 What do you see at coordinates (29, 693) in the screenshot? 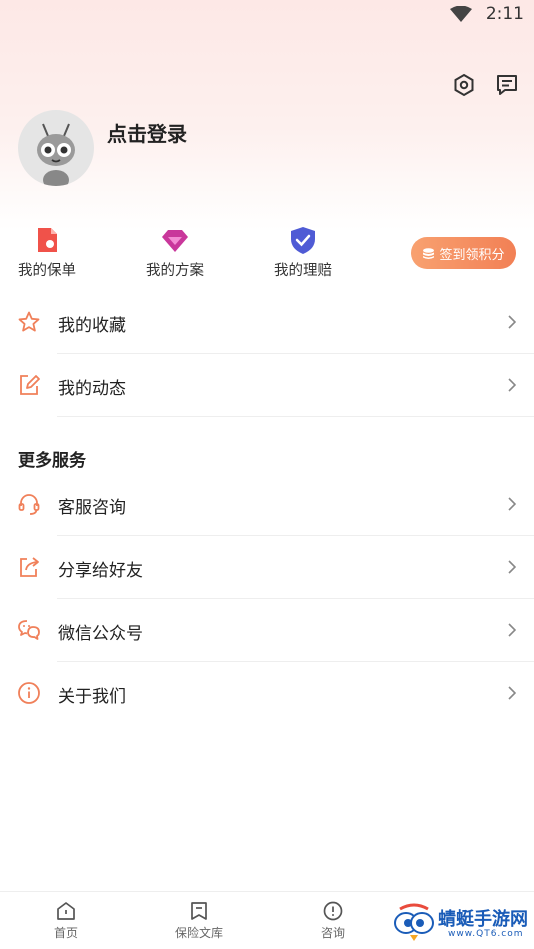
I see `info-icon` at bounding box center [29, 693].